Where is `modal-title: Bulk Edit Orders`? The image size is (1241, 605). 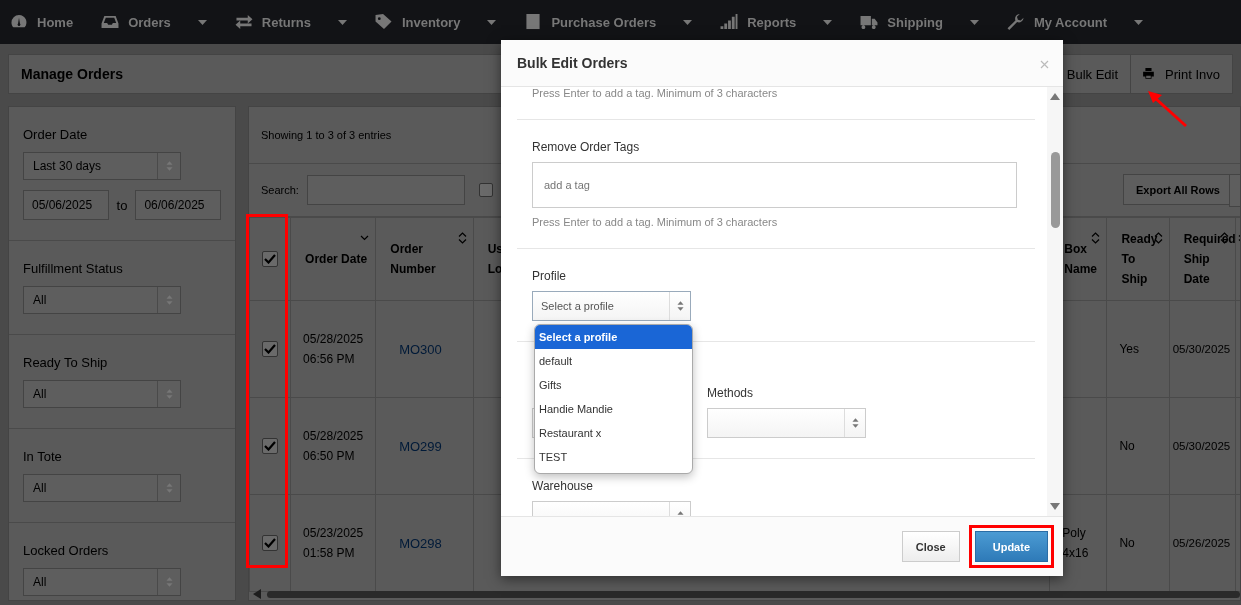
modal-title: Bulk Edit Orders is located at coordinates (572, 63).